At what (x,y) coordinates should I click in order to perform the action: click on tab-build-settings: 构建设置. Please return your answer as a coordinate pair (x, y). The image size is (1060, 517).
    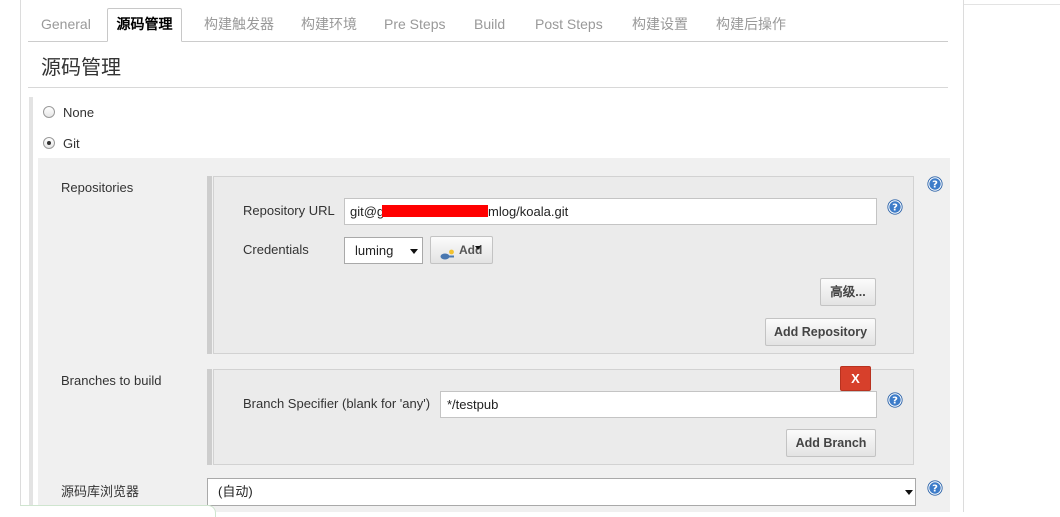
    Looking at the image, I should click on (660, 25).